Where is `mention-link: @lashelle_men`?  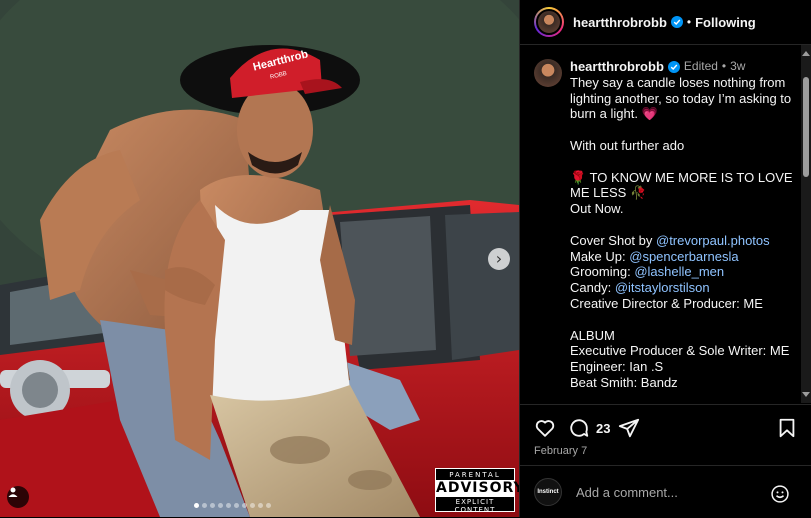
mention-link: @lashelle_men is located at coordinates (679, 271).